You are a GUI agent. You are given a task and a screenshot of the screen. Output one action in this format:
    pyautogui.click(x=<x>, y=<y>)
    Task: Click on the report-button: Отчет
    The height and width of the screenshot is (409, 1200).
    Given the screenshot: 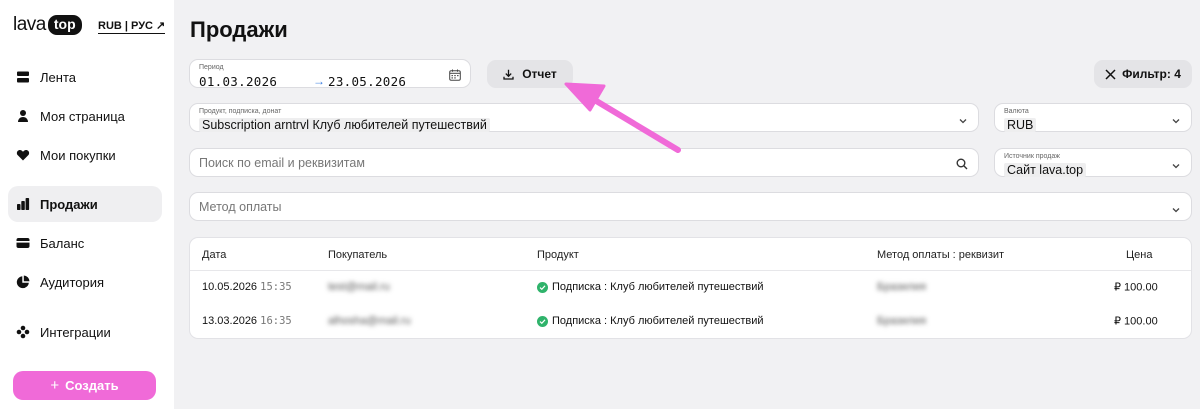 What is the action you would take?
    pyautogui.click(x=530, y=74)
    